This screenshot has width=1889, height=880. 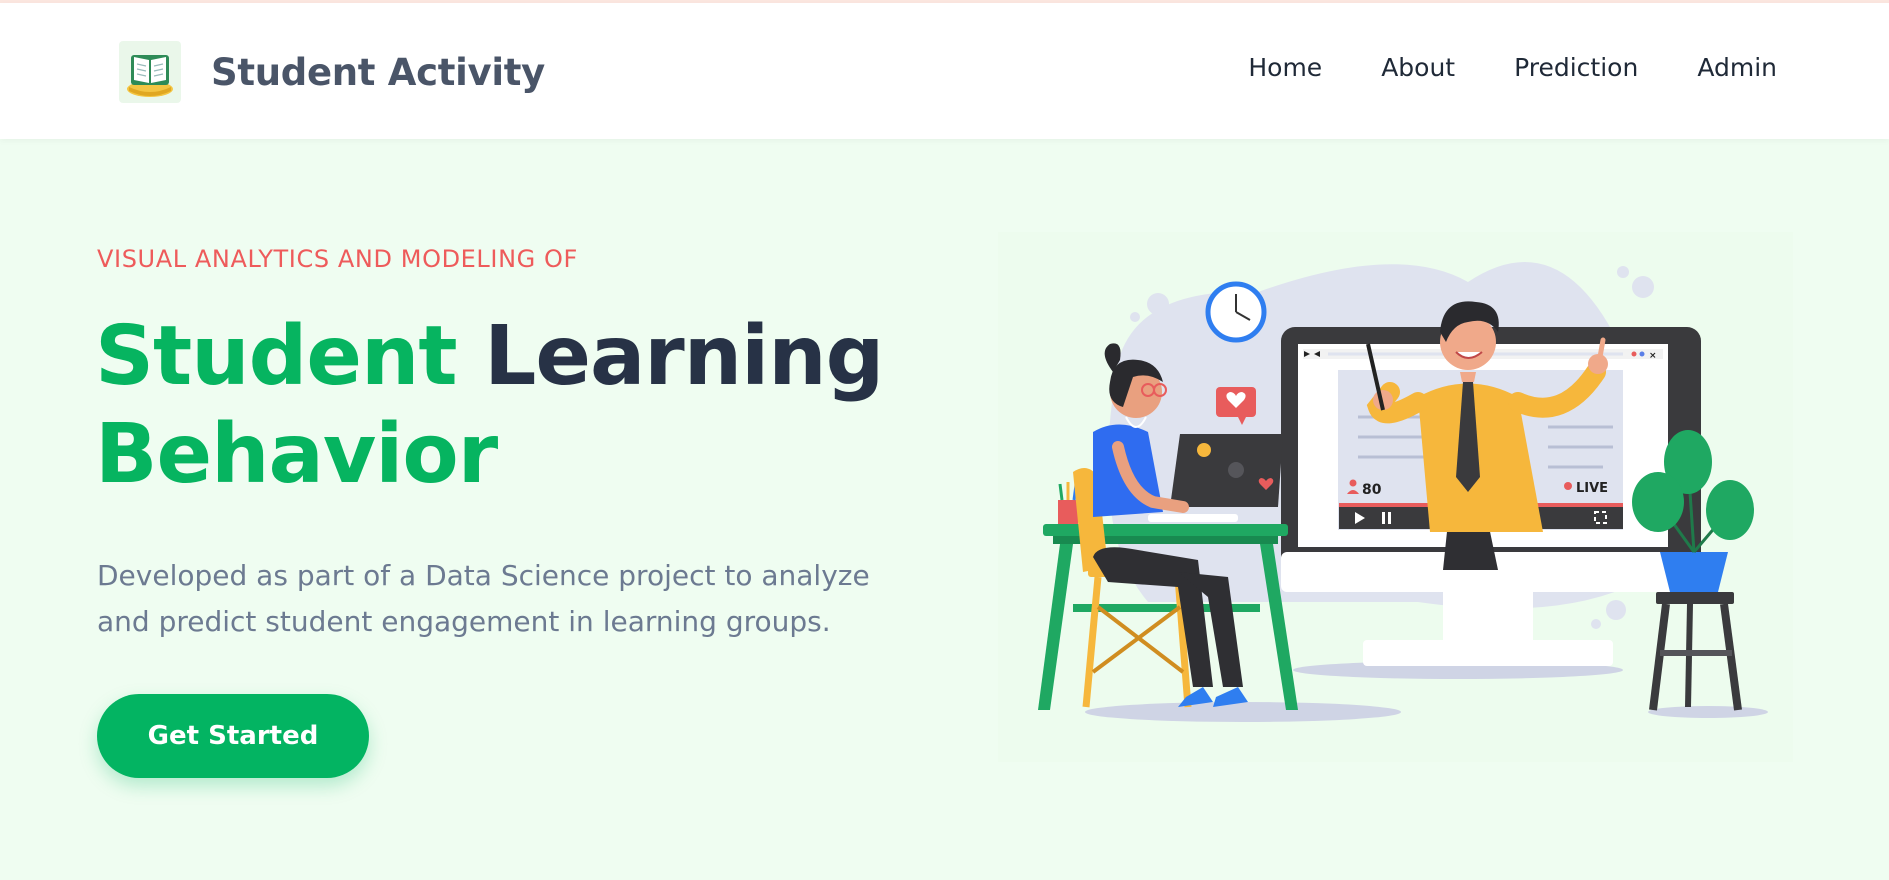 I want to click on nav-admin: Admin, so click(x=1737, y=67).